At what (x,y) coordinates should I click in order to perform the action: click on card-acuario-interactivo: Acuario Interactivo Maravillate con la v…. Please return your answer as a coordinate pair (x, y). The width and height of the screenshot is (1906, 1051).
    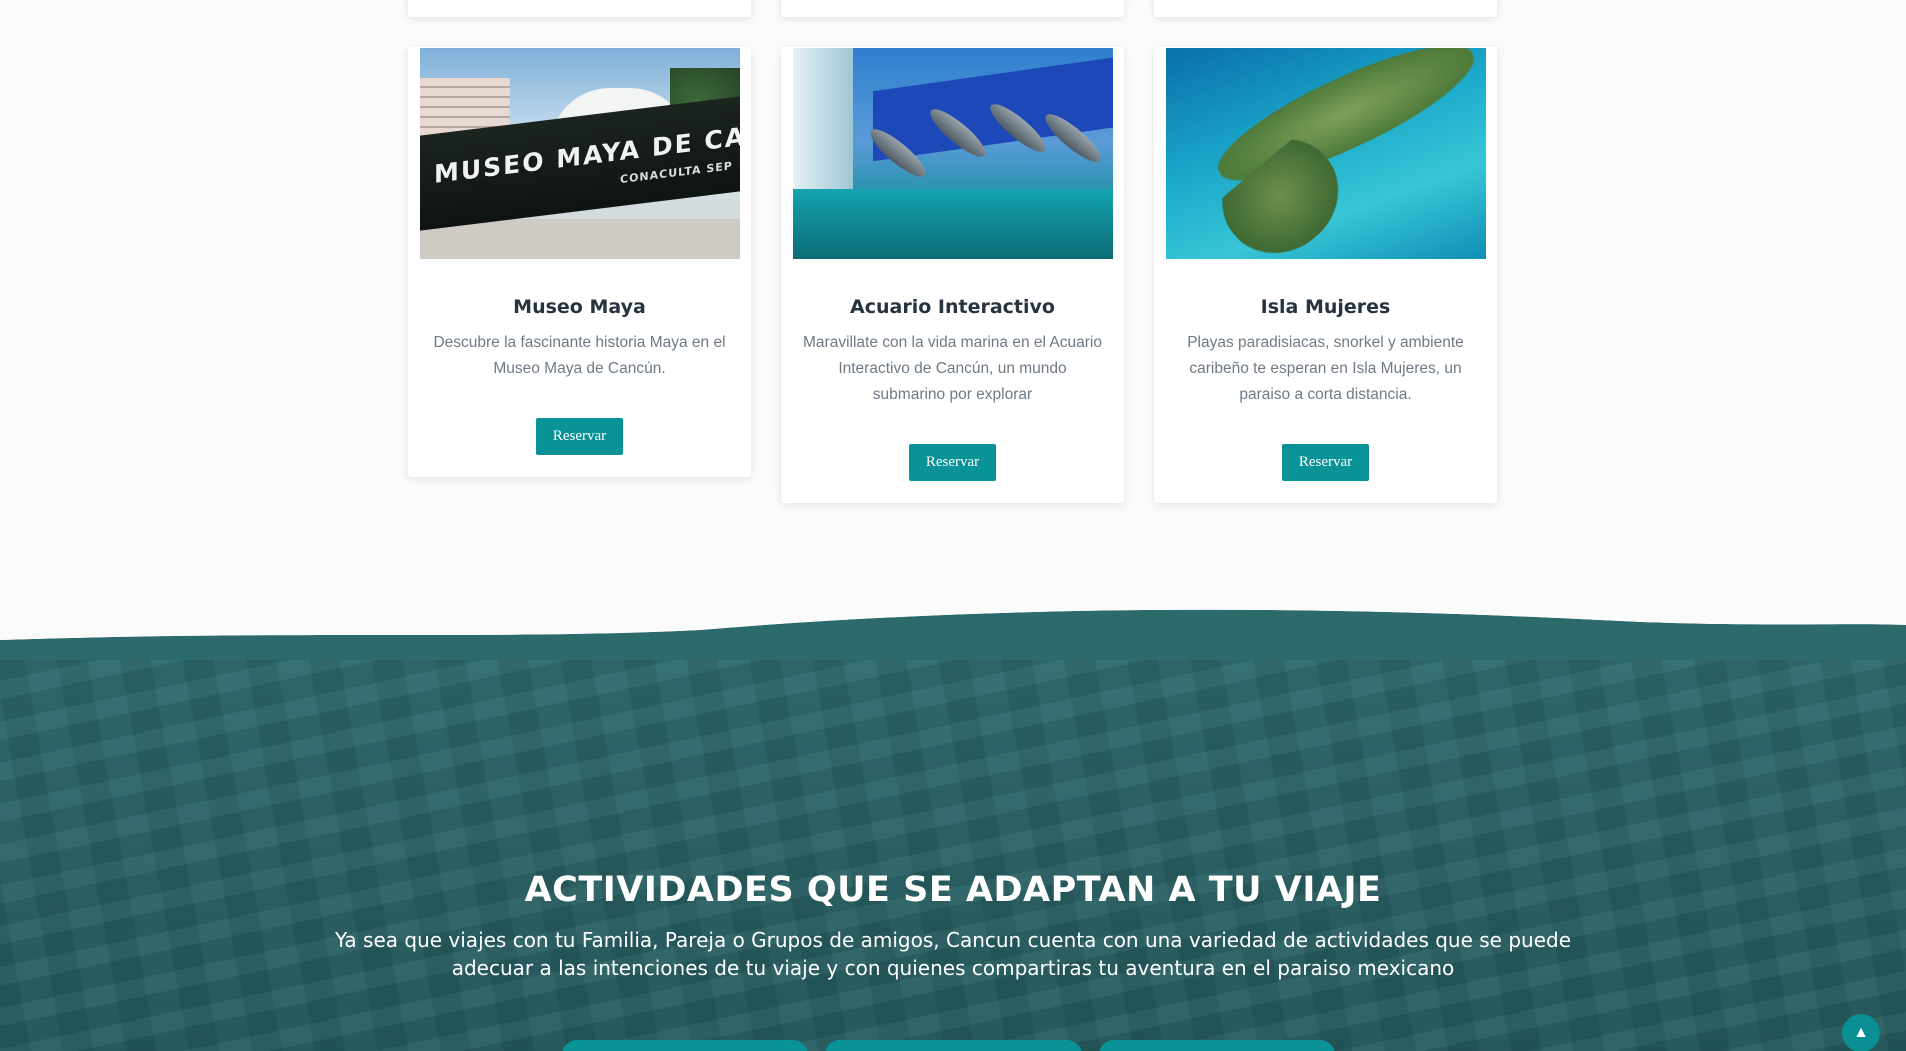
    Looking at the image, I should click on (952, 275).